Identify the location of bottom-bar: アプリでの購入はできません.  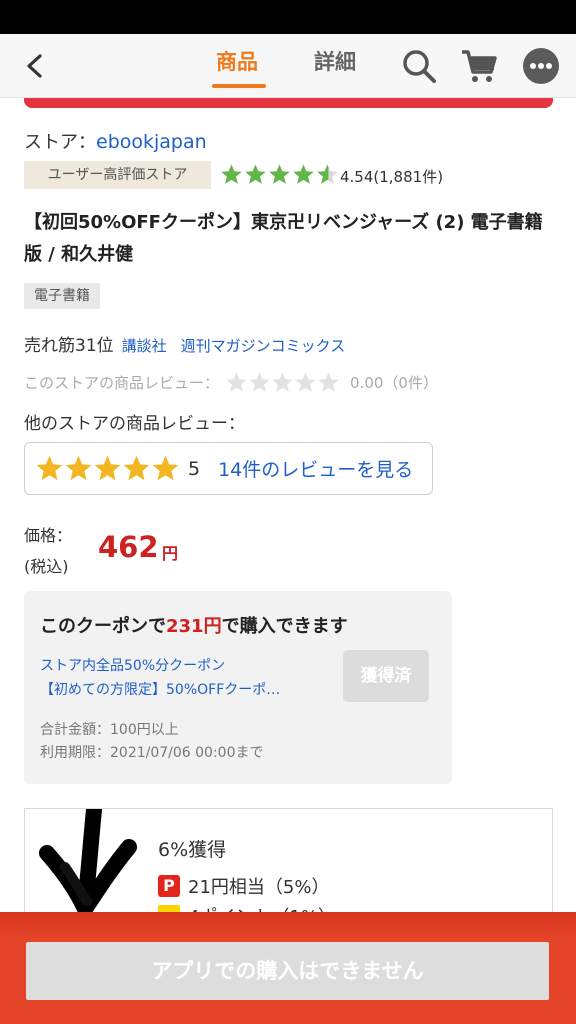
(288, 968).